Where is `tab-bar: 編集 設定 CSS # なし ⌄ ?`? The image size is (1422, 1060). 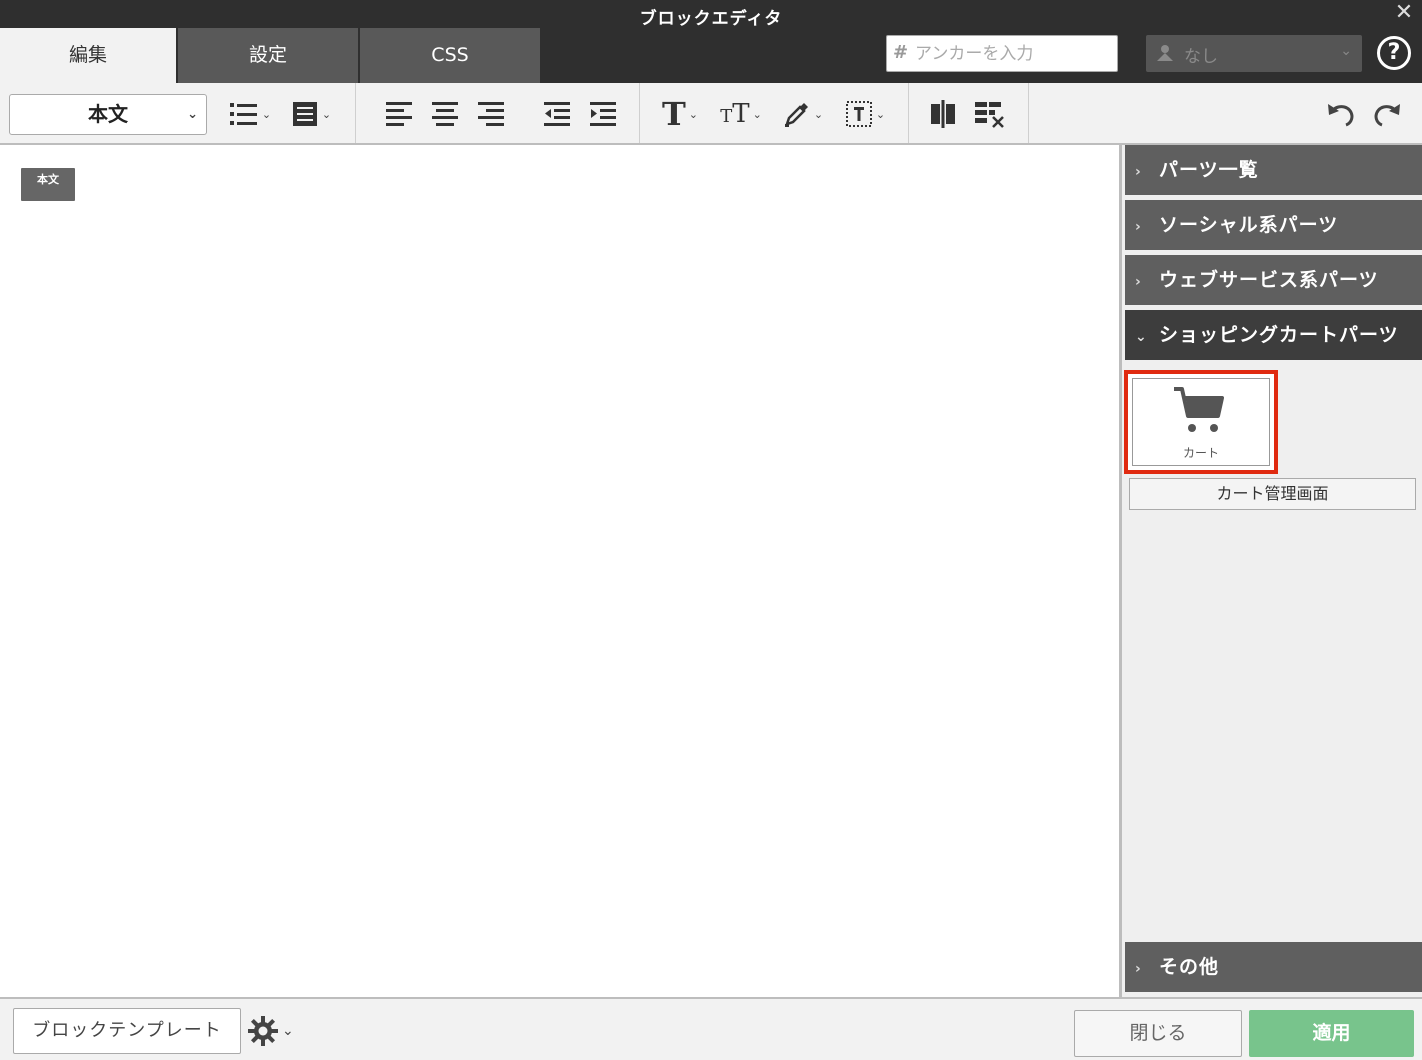 tab-bar: 編集 設定 CSS # なし ⌄ ? is located at coordinates (711, 54).